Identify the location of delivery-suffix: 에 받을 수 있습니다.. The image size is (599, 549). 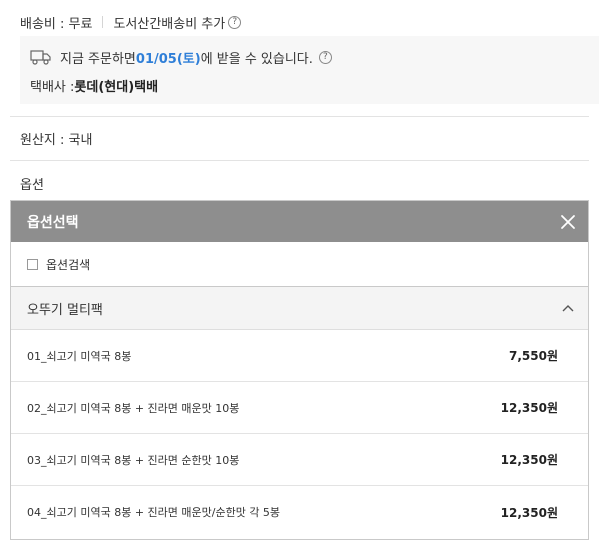
(256, 59).